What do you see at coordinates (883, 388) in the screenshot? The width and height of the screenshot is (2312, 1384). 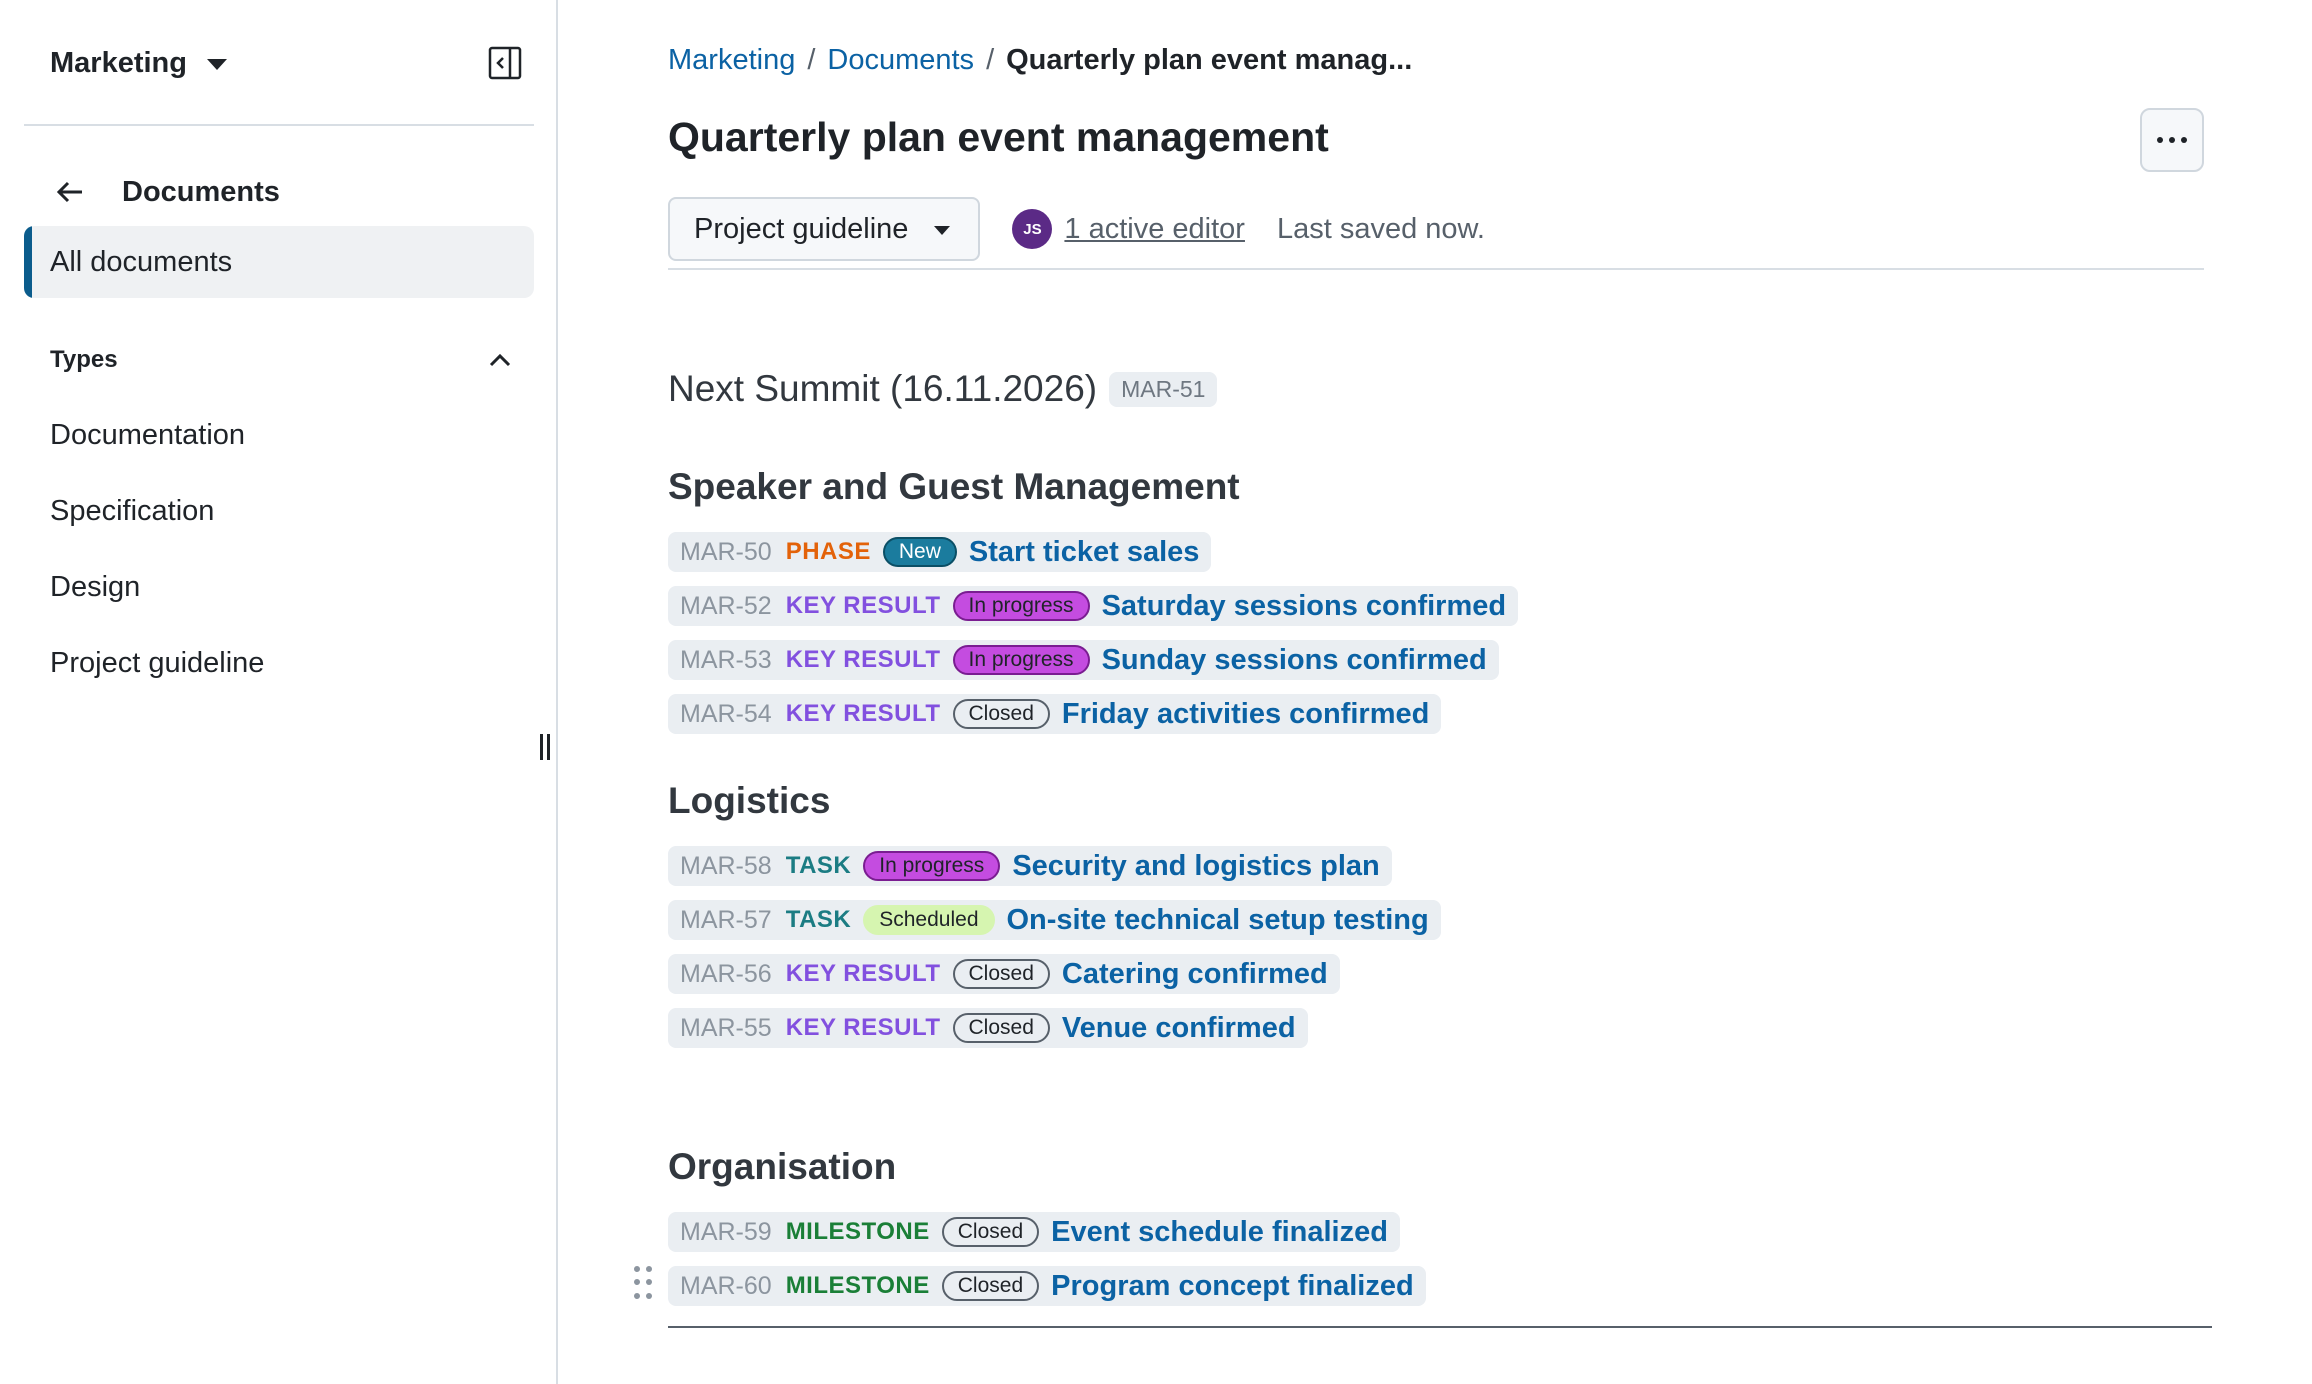 I see `document-heading-text: Next Summit (16.11.2026)` at bounding box center [883, 388].